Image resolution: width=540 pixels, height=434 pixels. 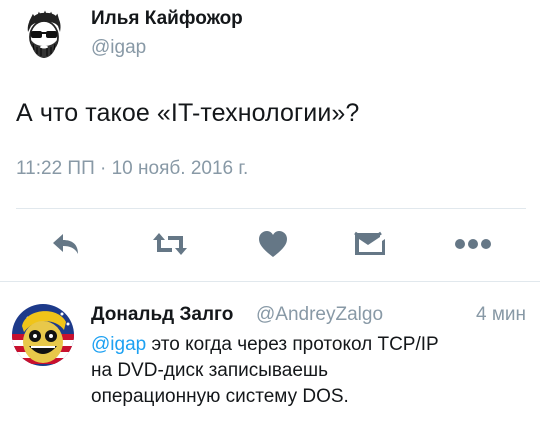 I want to click on avatar, so click(x=44, y=36).